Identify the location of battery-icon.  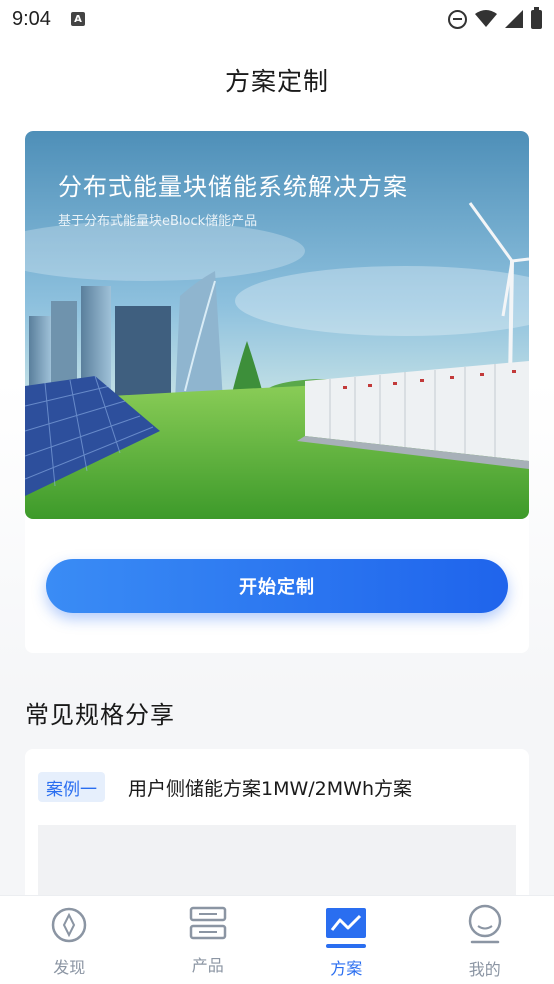
(536, 17).